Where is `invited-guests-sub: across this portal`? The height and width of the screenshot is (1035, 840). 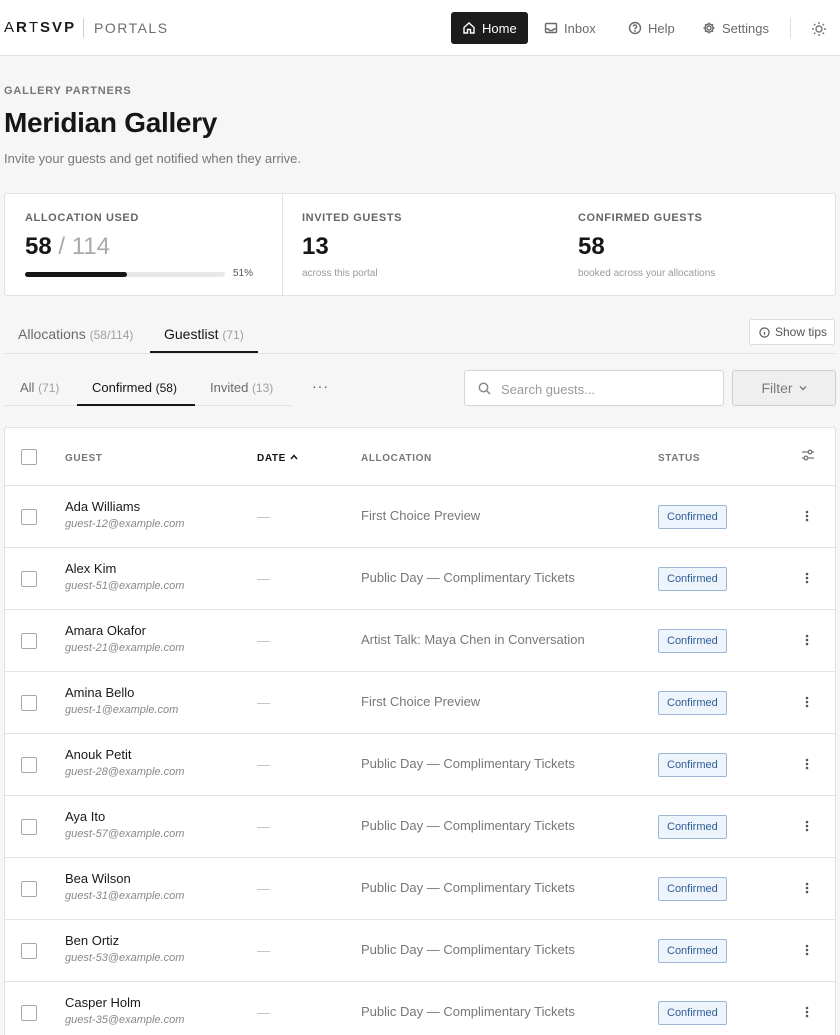 invited-guests-sub: across this portal is located at coordinates (340, 273).